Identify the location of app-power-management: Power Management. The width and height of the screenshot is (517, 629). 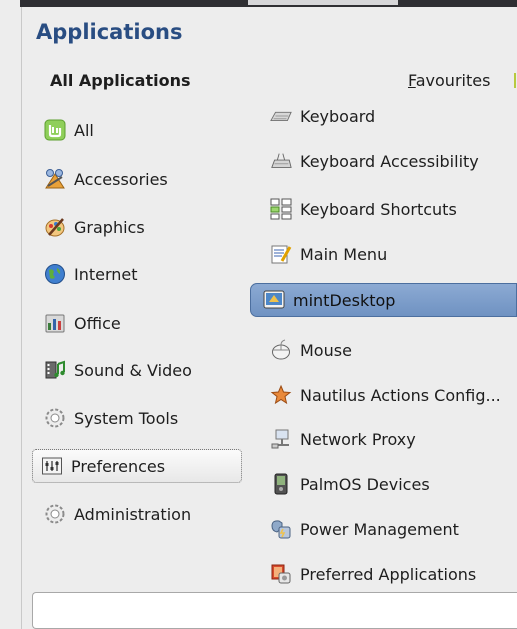
(393, 529).